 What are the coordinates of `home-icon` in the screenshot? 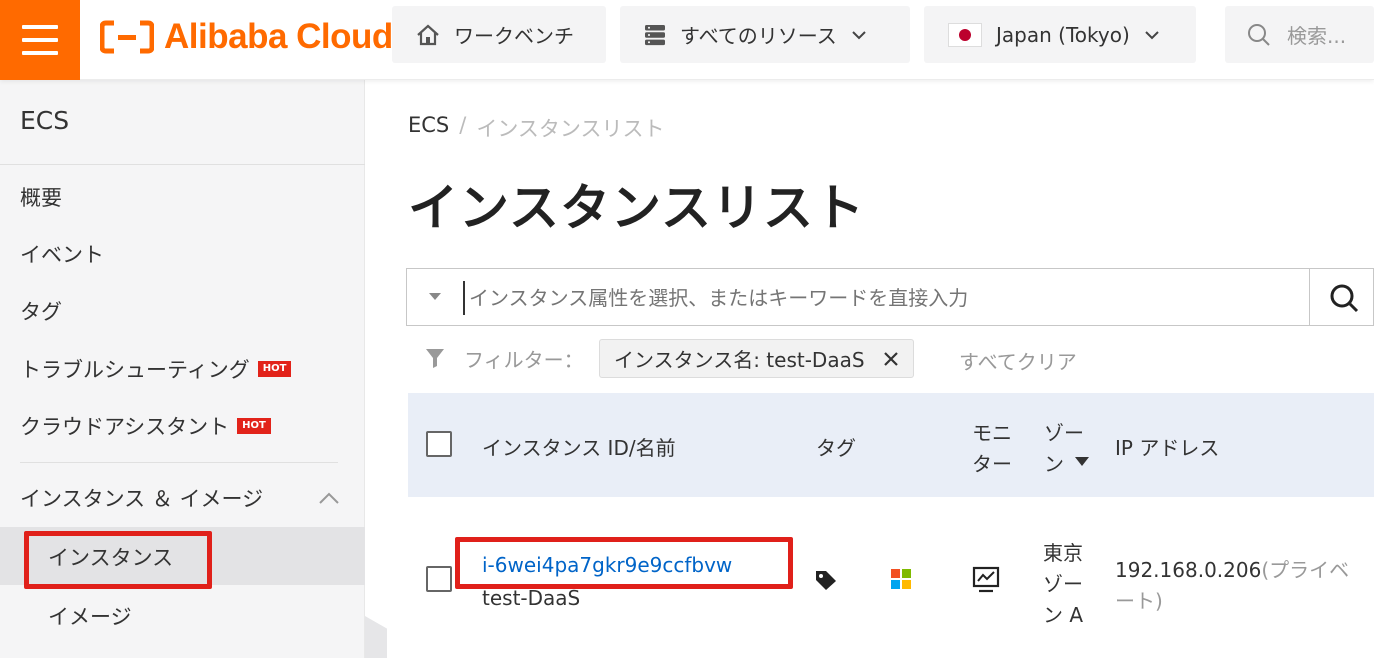 It's located at (428, 34).